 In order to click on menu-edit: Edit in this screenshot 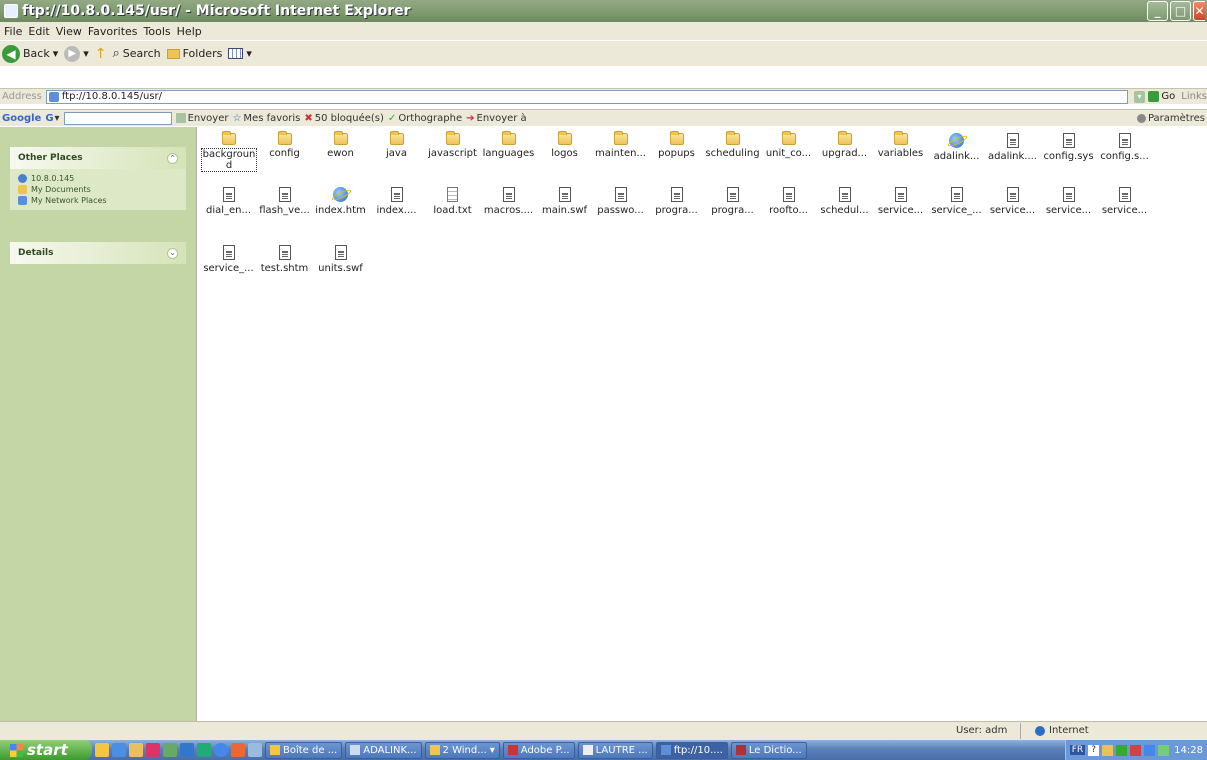, I will do `click(38, 31)`.